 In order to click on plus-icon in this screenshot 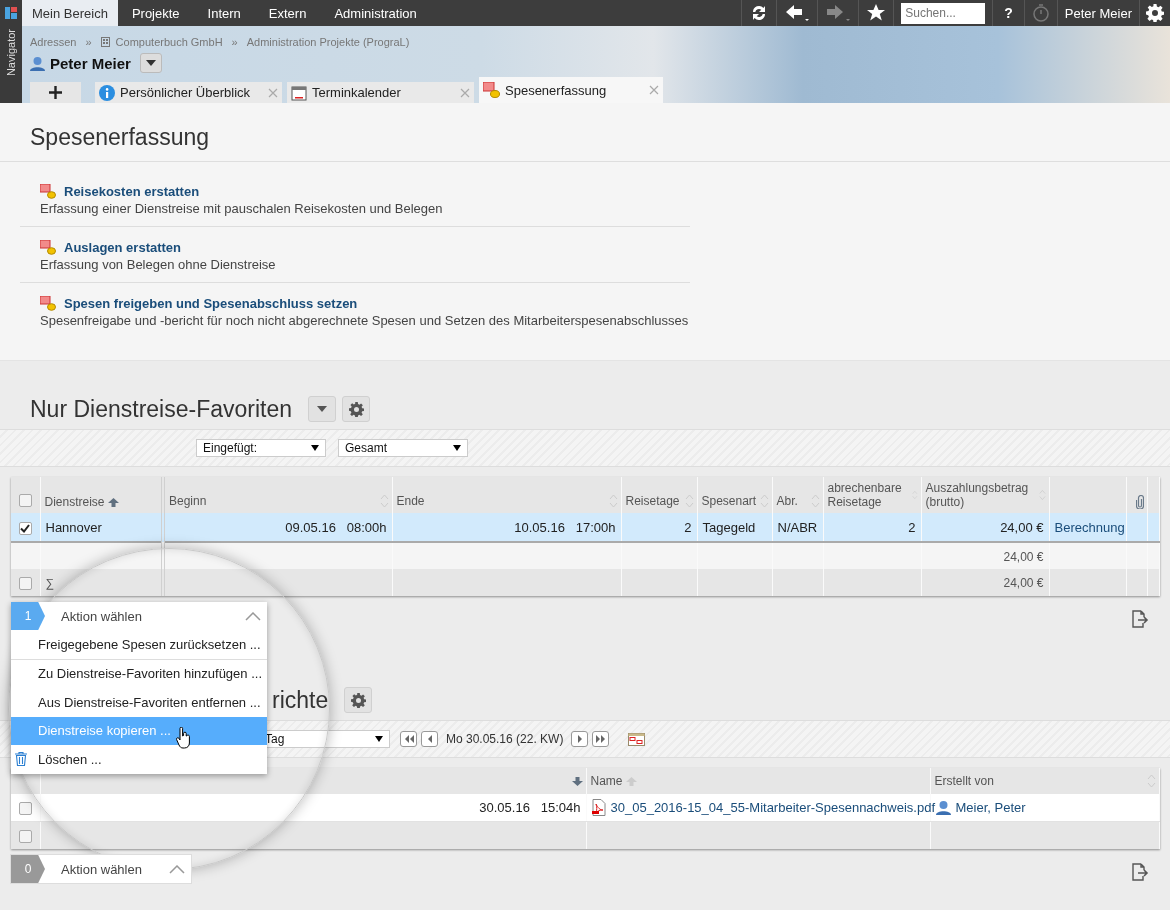, I will do `click(55, 92)`.